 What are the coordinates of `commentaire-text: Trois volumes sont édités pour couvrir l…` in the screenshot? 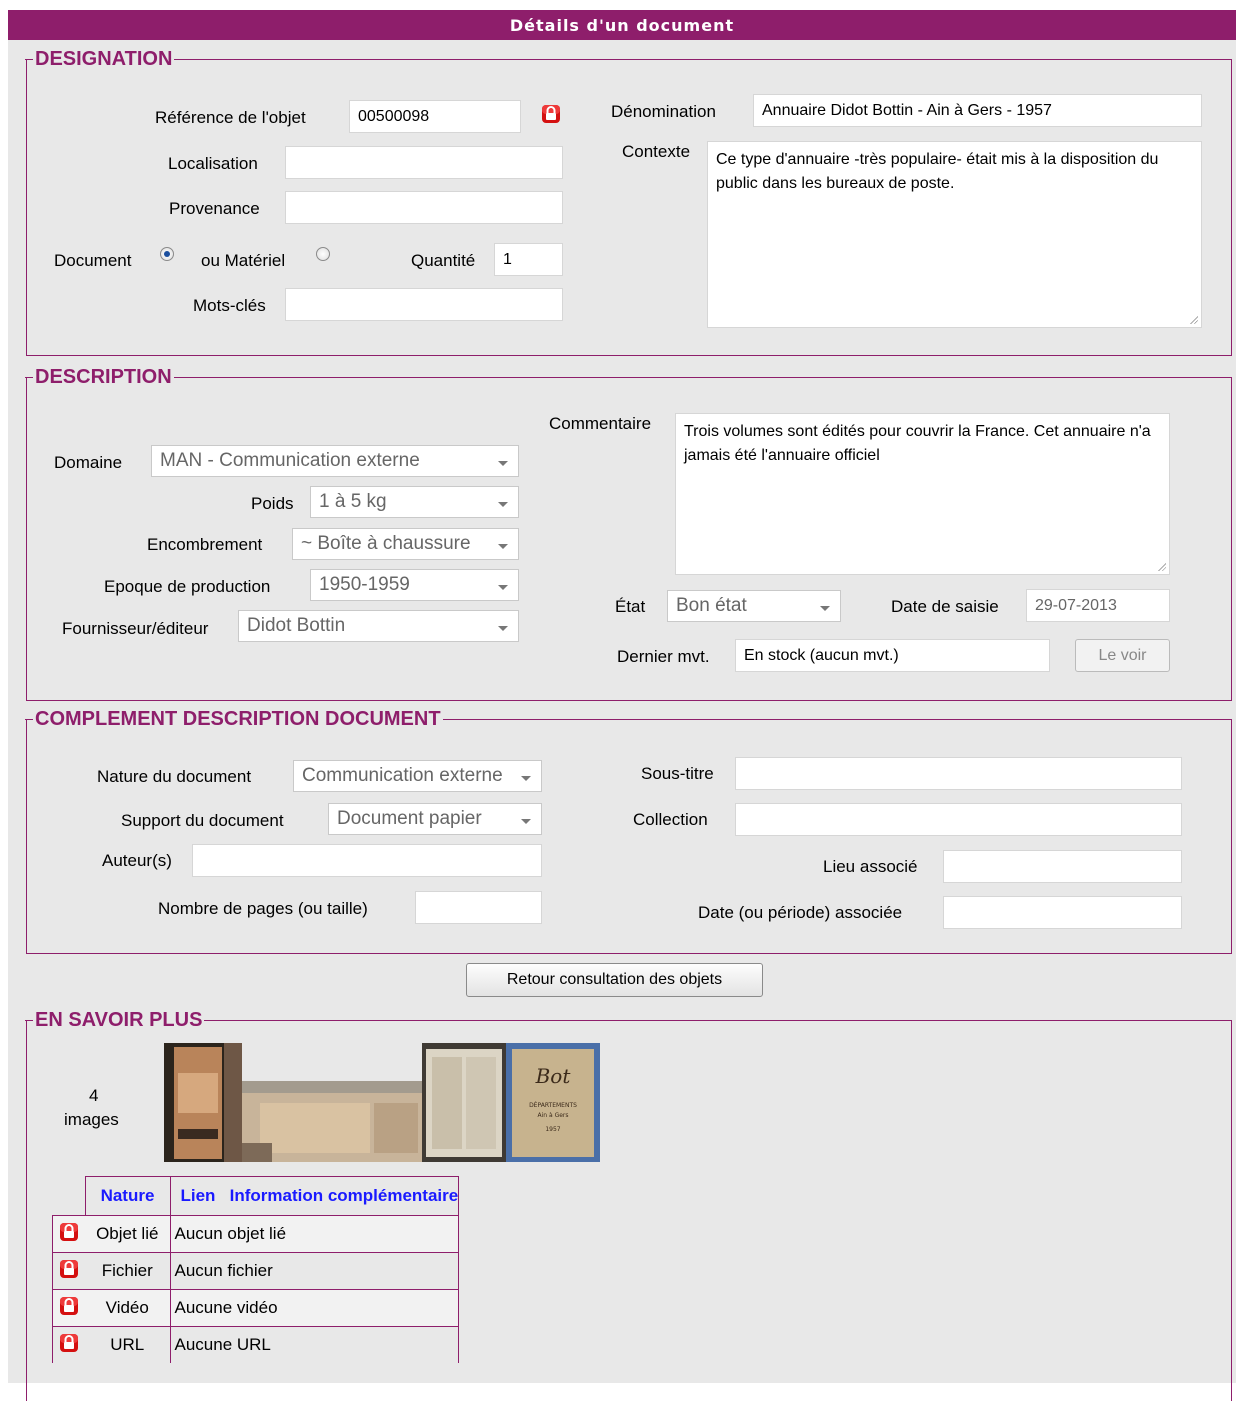 It's located at (917, 443).